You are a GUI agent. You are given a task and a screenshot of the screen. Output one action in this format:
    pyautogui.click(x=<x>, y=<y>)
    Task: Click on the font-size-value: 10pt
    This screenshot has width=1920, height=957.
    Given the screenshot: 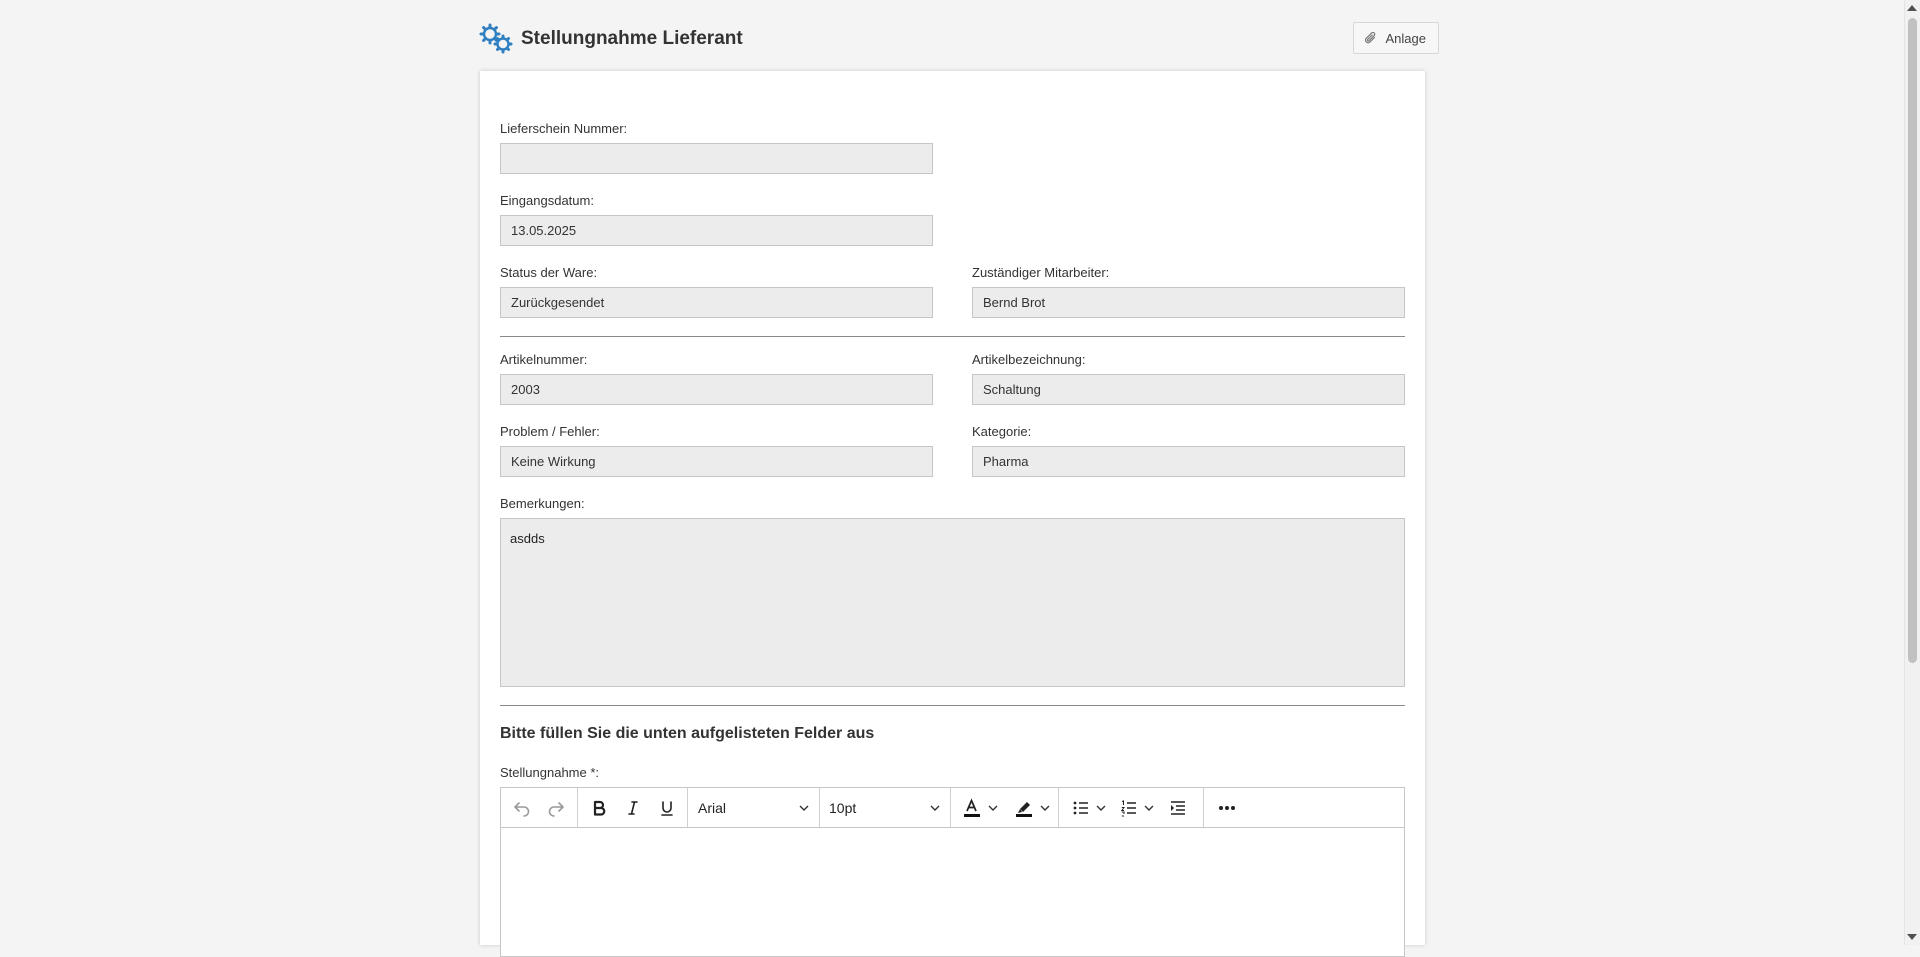 What is the action you would take?
    pyautogui.click(x=843, y=807)
    